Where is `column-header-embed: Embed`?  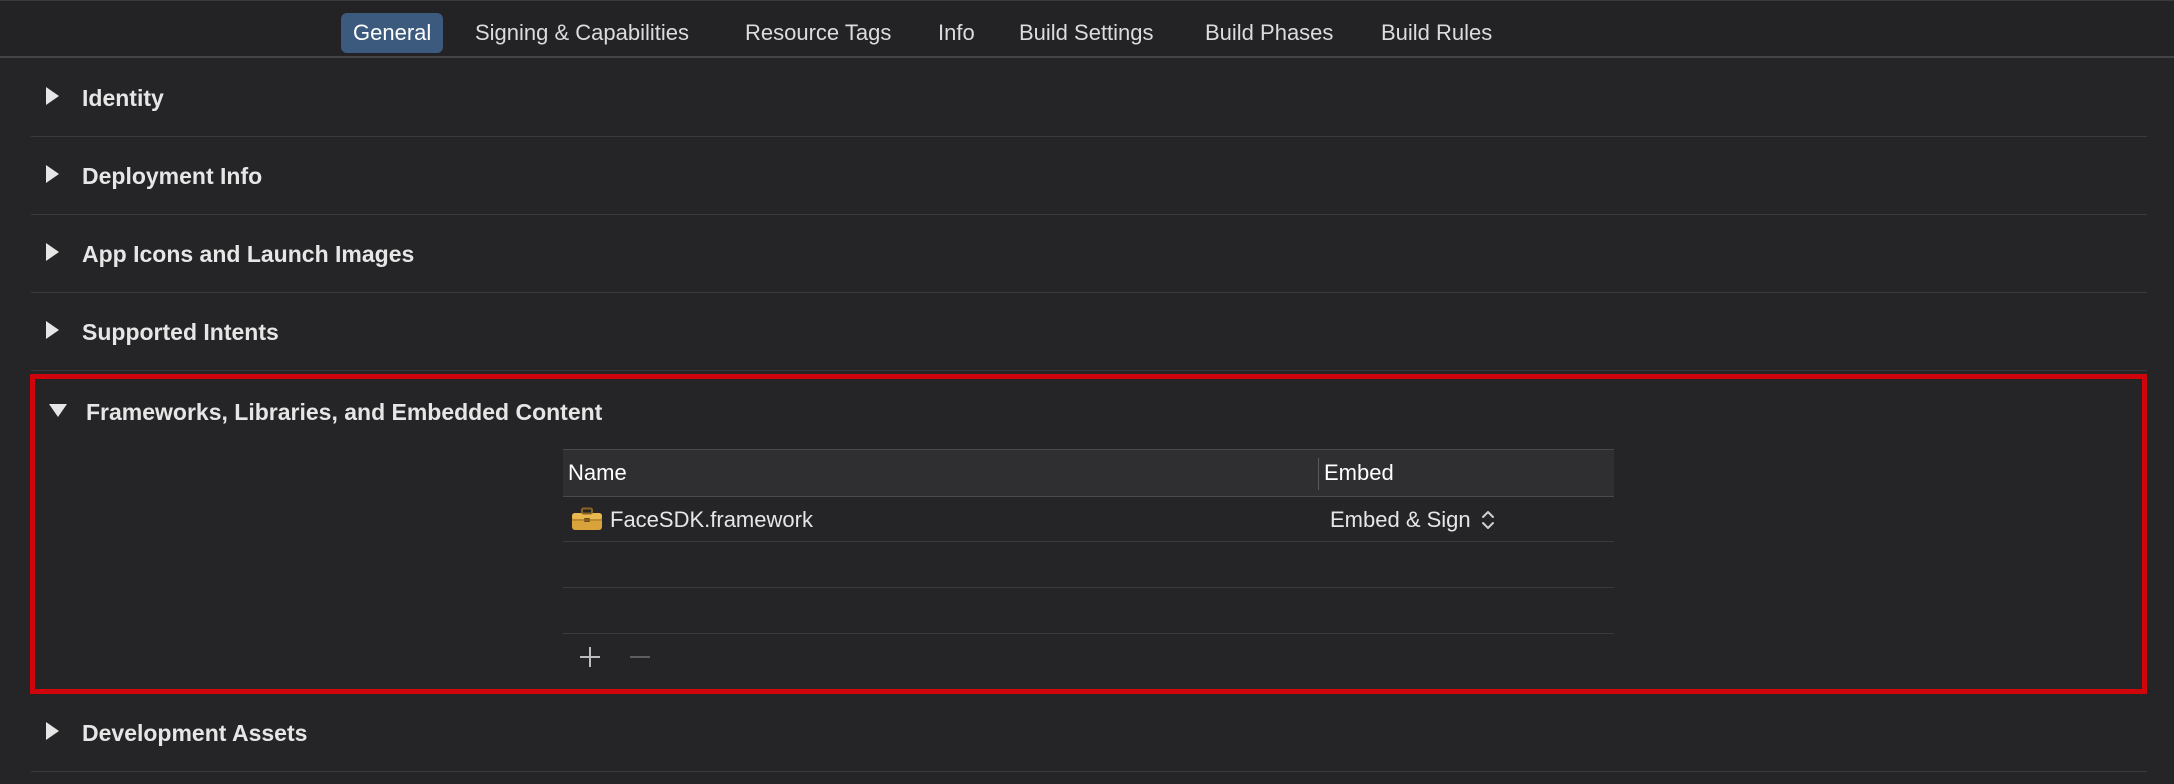
column-header-embed: Embed is located at coordinates (1359, 473).